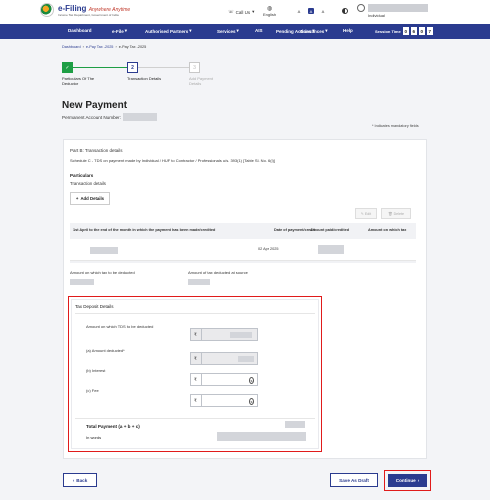  What do you see at coordinates (323, 11) in the screenshot?
I see `font-increase-button: A` at bounding box center [323, 11].